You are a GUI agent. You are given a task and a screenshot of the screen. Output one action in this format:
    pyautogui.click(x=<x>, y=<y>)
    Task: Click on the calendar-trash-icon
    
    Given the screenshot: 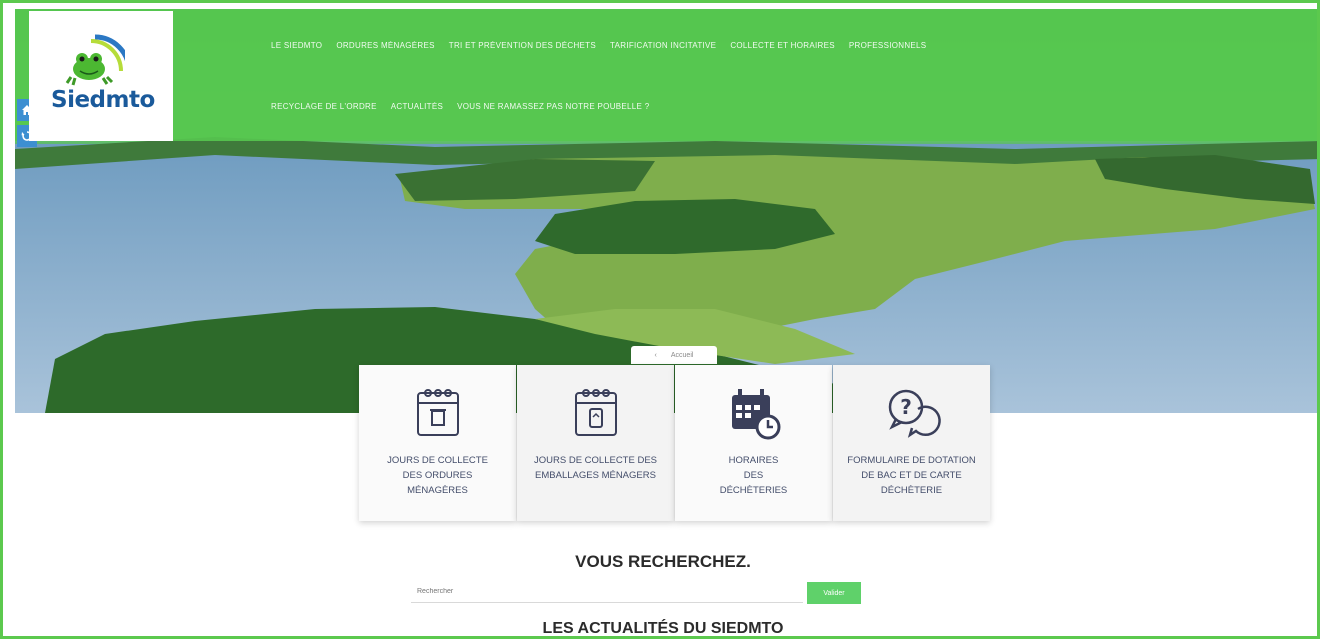 What is the action you would take?
    pyautogui.click(x=437, y=412)
    